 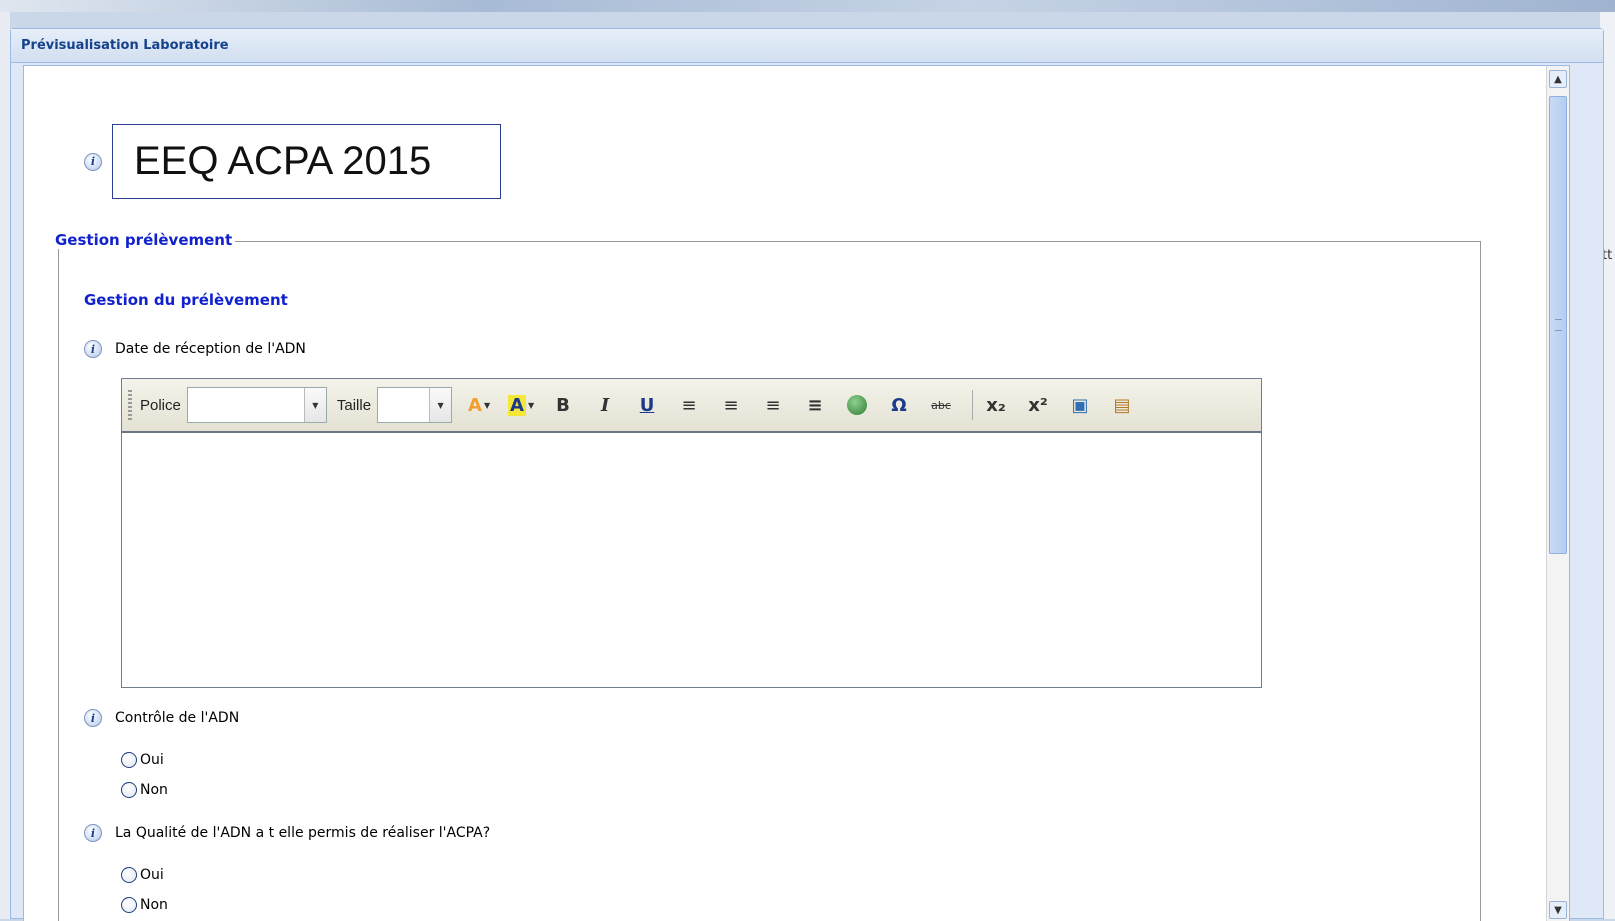 I want to click on form-title-row: i EEQ ACPA 2015, so click(x=292, y=161).